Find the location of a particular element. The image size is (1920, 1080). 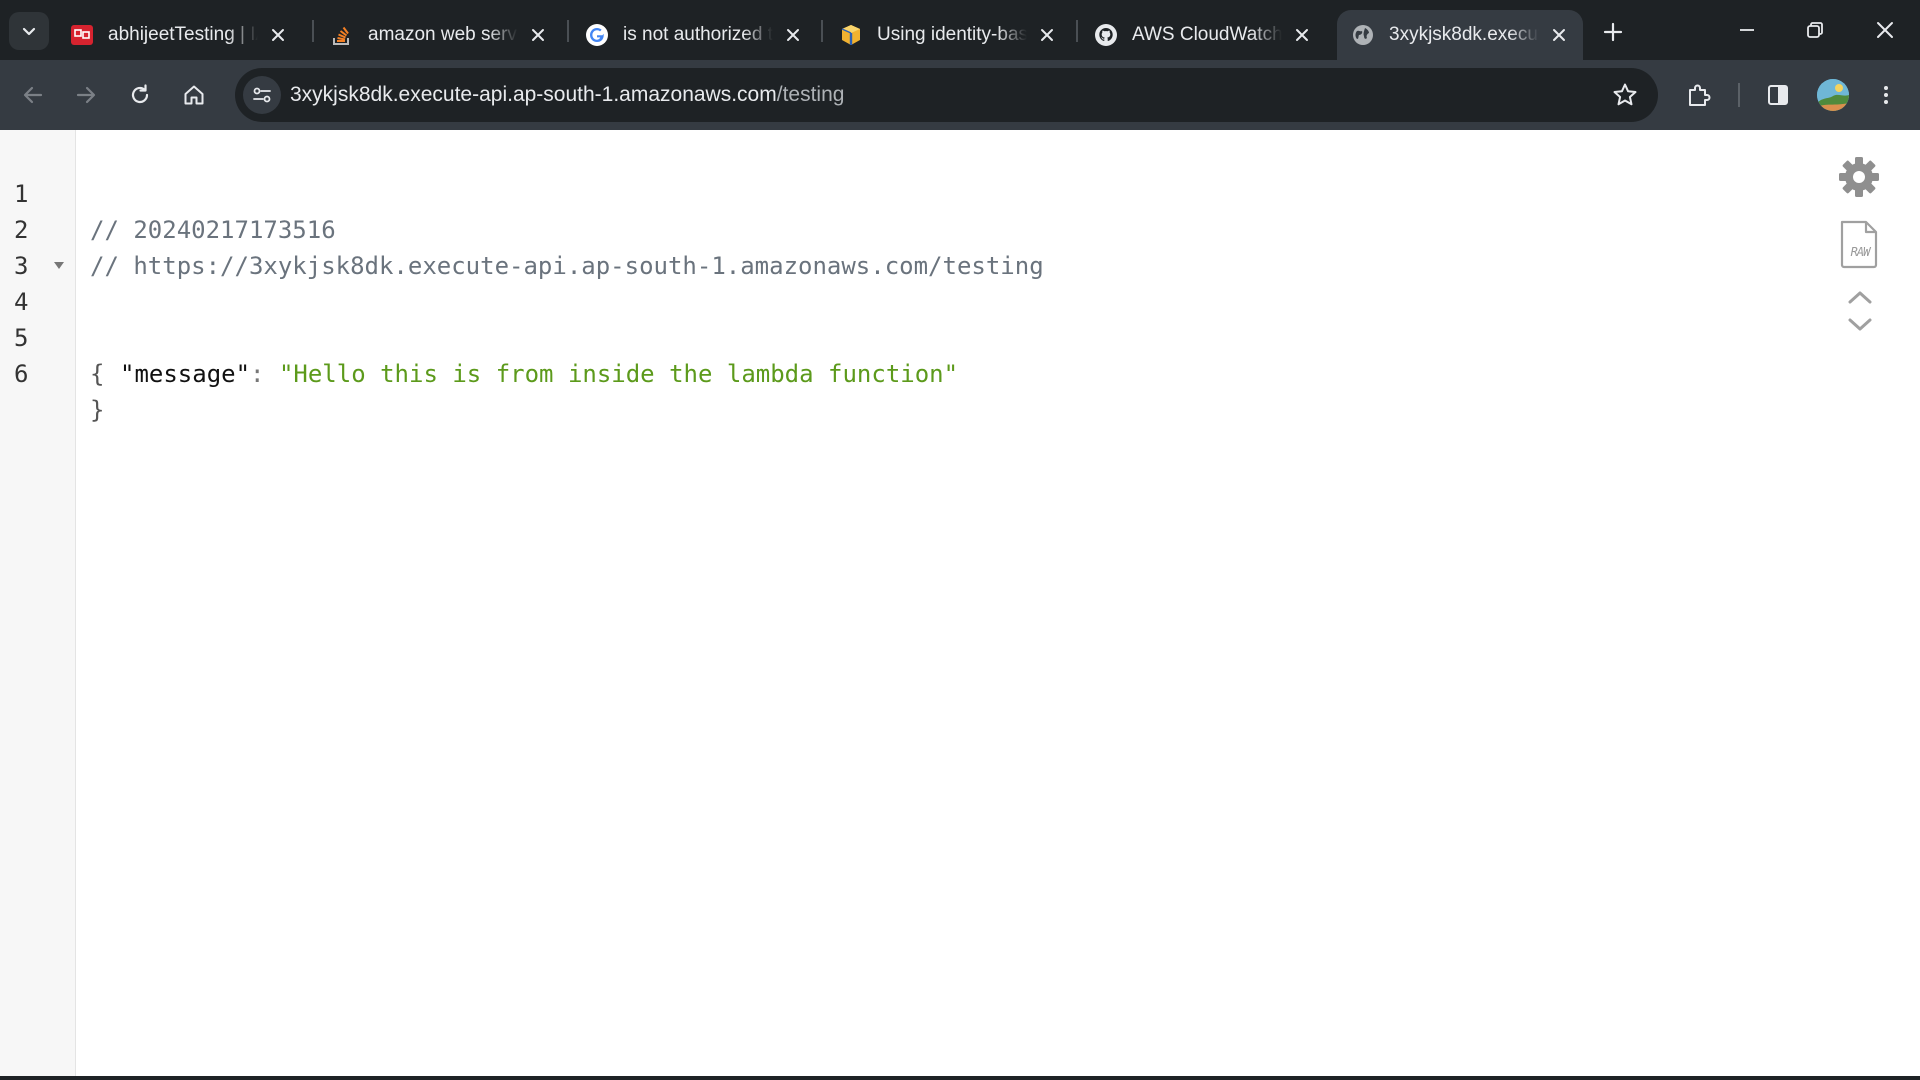

settings-button is located at coordinates (1859, 177).